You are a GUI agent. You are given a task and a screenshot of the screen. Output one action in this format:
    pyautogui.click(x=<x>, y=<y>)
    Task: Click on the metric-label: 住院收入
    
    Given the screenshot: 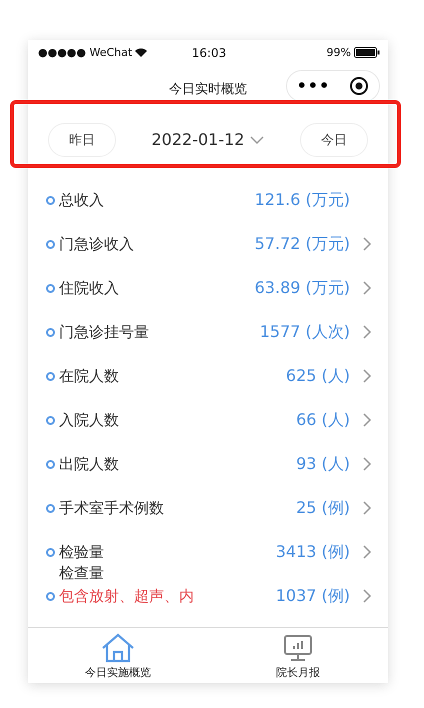 What is the action you would take?
    pyautogui.click(x=89, y=288)
    